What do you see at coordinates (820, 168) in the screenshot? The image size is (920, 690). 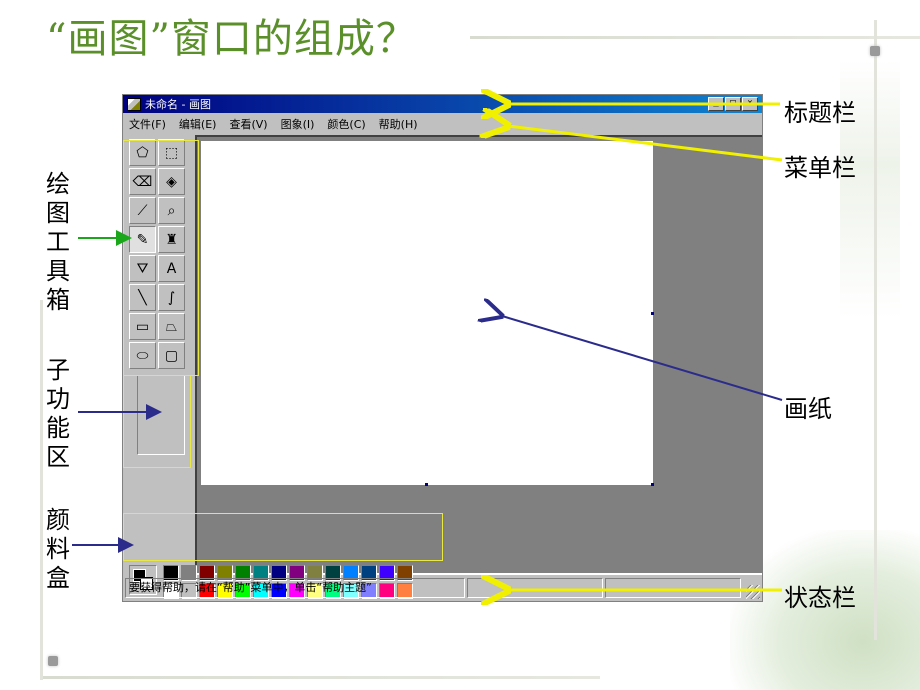 I see `label-menu-bar: 菜单栏` at bounding box center [820, 168].